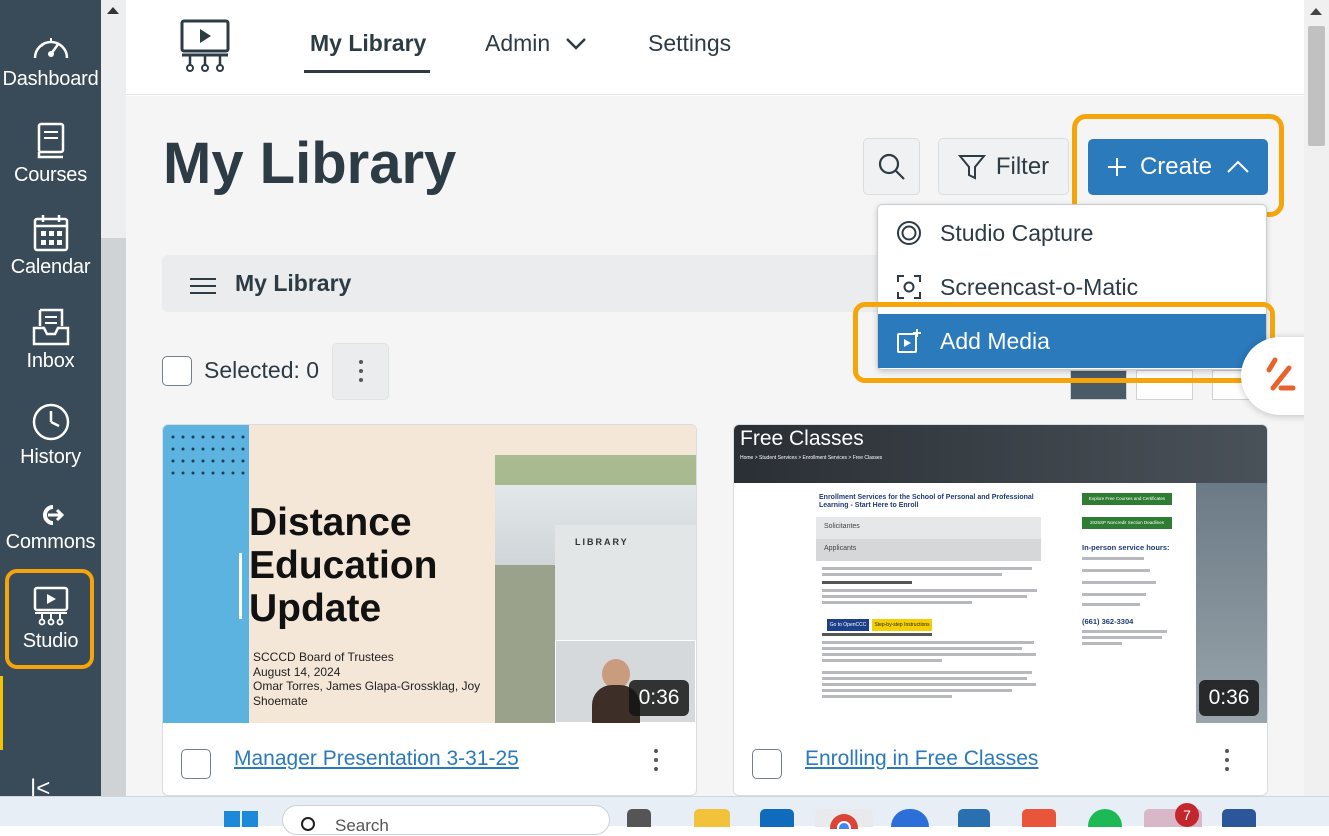 The width and height of the screenshot is (1329, 836). Describe the element at coordinates (49, 619) in the screenshot. I see `studio-highlight` at that location.